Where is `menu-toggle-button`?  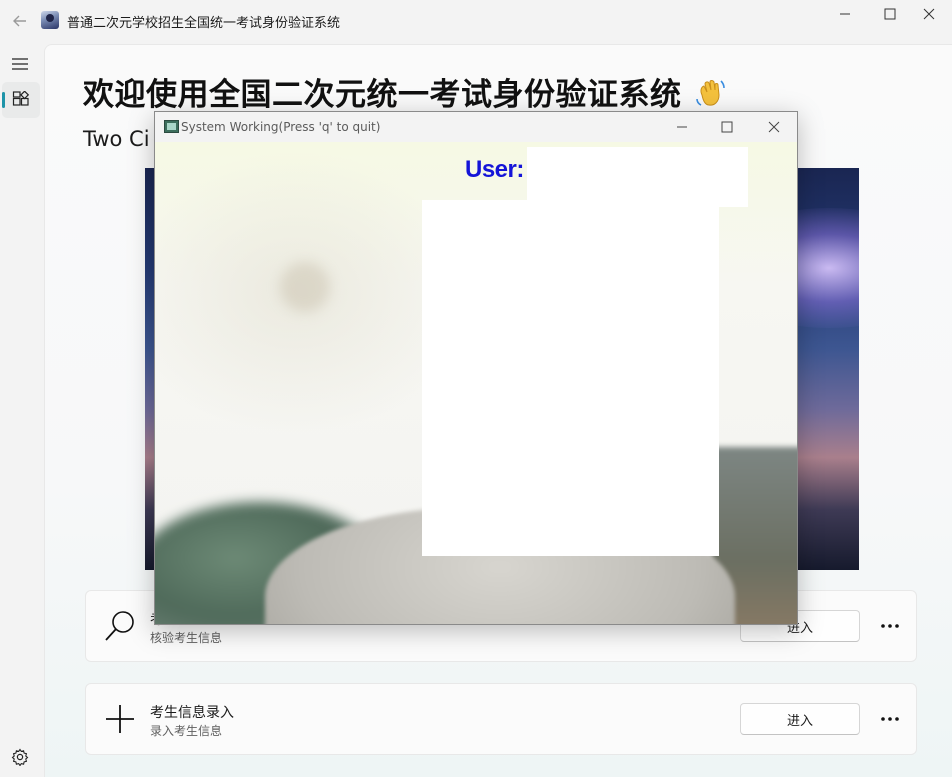 menu-toggle-button is located at coordinates (20, 64).